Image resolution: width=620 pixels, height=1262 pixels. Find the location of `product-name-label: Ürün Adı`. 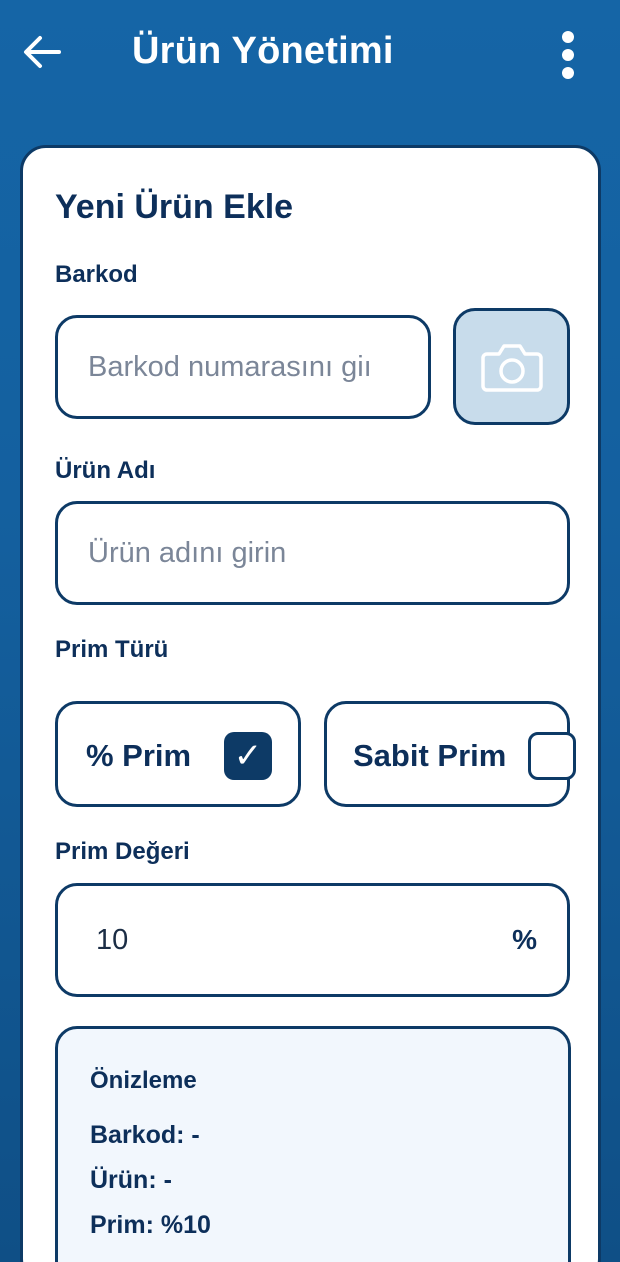

product-name-label: Ürün Adı is located at coordinates (105, 470).